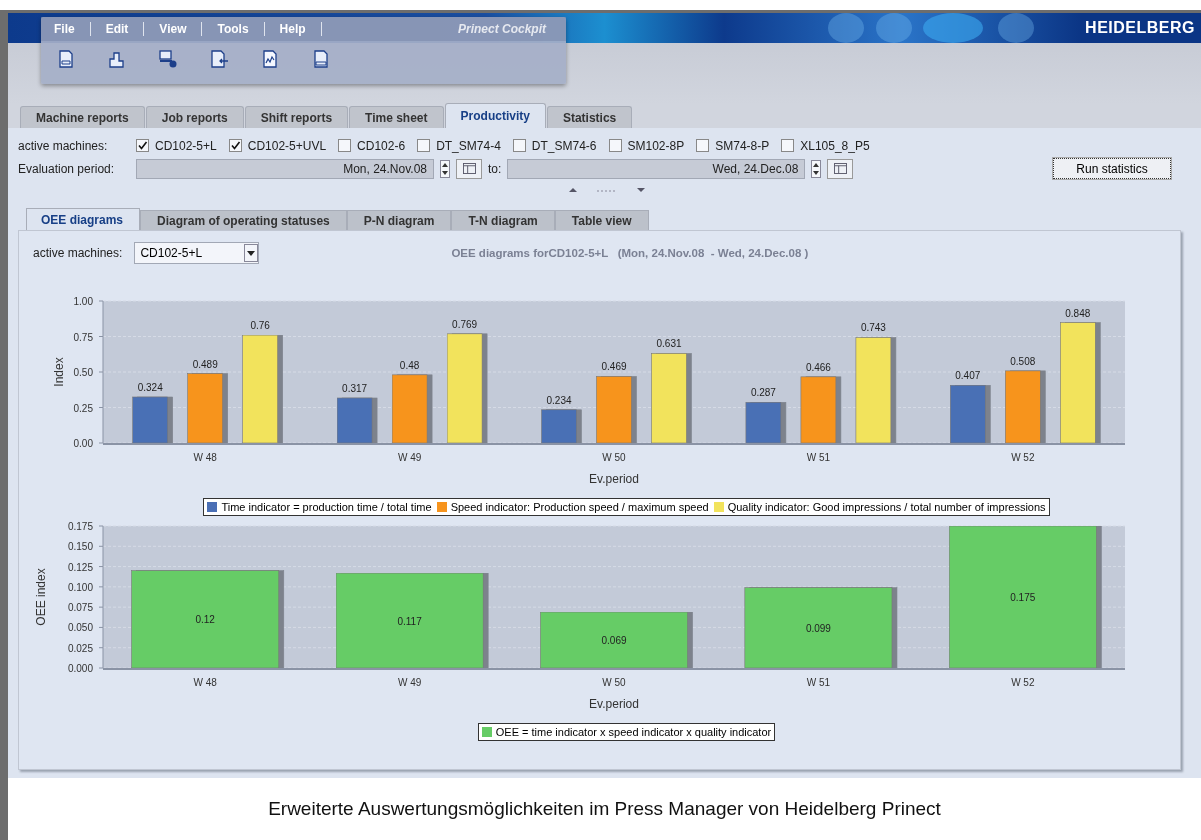 Image resolution: width=1201 pixels, height=840 pixels. Describe the element at coordinates (82, 117) in the screenshot. I see `tab: Machine reports` at that location.